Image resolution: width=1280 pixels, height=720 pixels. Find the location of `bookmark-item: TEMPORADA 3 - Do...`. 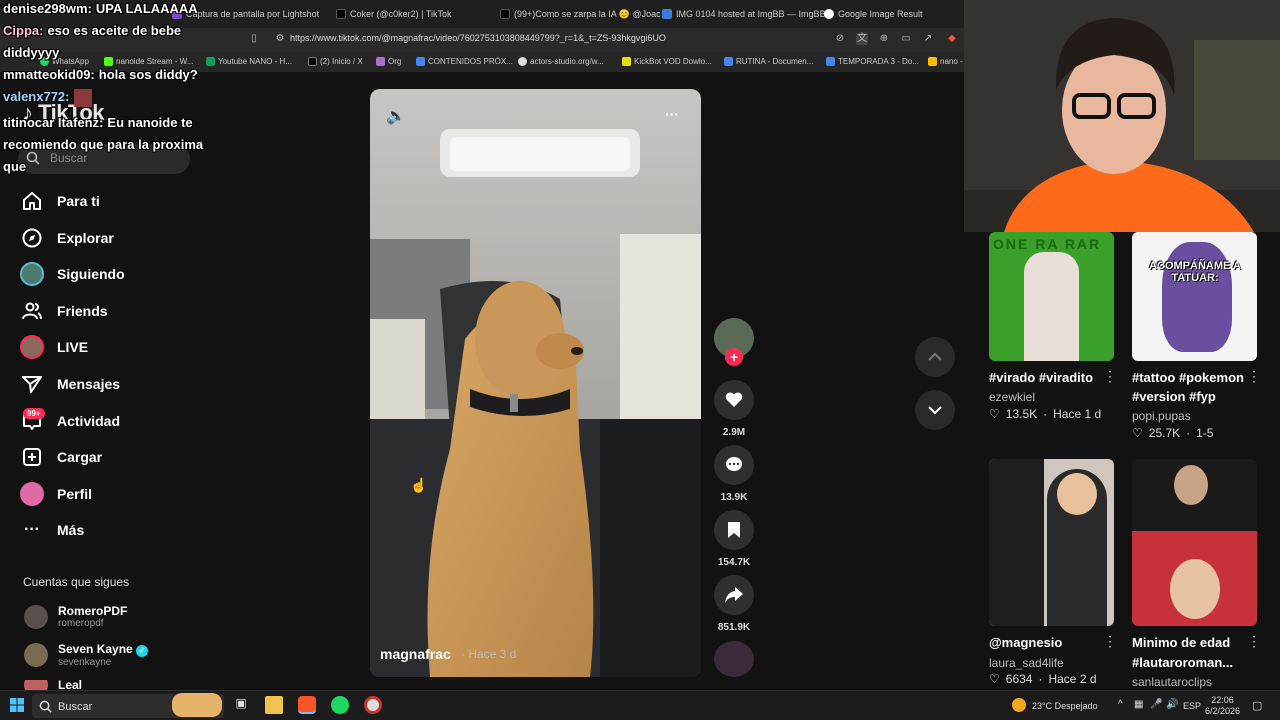

bookmark-item: TEMPORADA 3 - Do... is located at coordinates (872, 61).